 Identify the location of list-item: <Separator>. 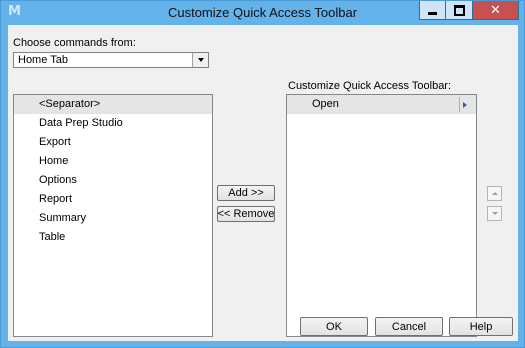
(113, 104).